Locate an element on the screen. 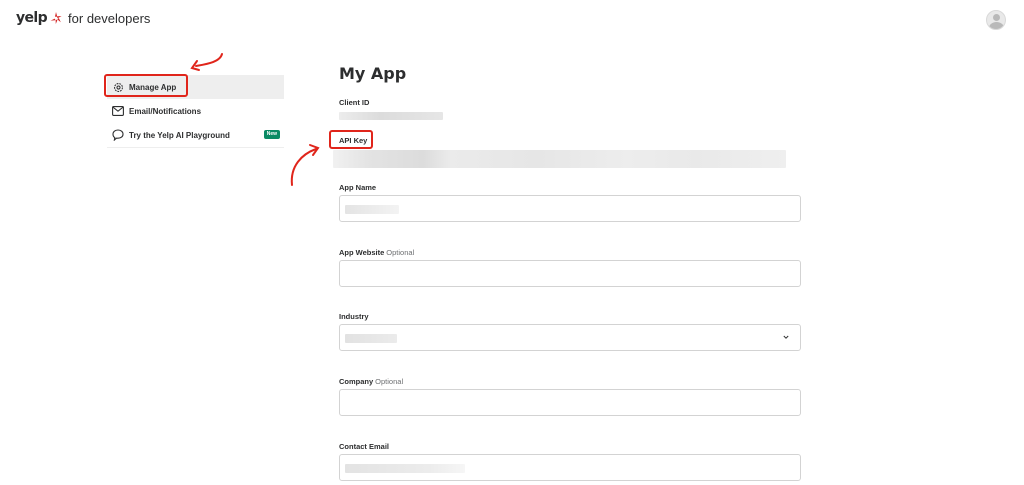  new-badge: New is located at coordinates (271, 134).